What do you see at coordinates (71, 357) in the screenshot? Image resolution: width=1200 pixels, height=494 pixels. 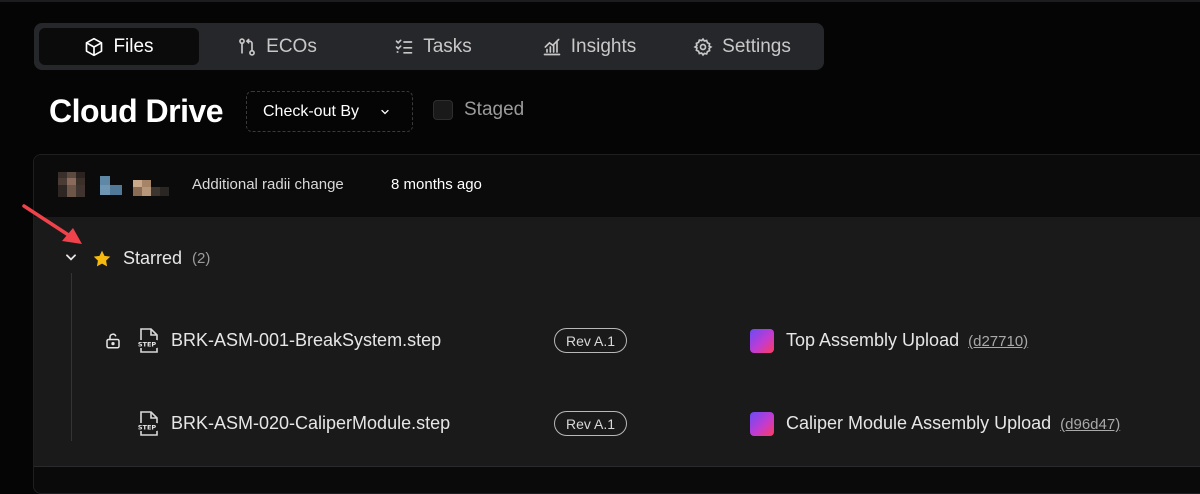 I see `tree-connector-line` at bounding box center [71, 357].